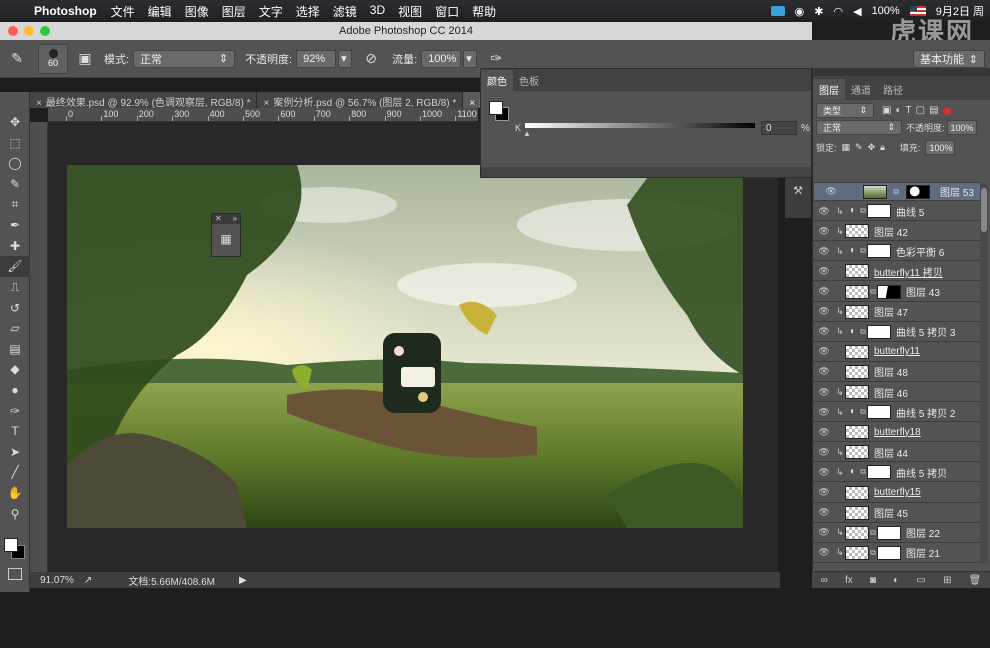  What do you see at coordinates (891, 452) in the screenshot?
I see `layer-name: 图层 44` at bounding box center [891, 452].